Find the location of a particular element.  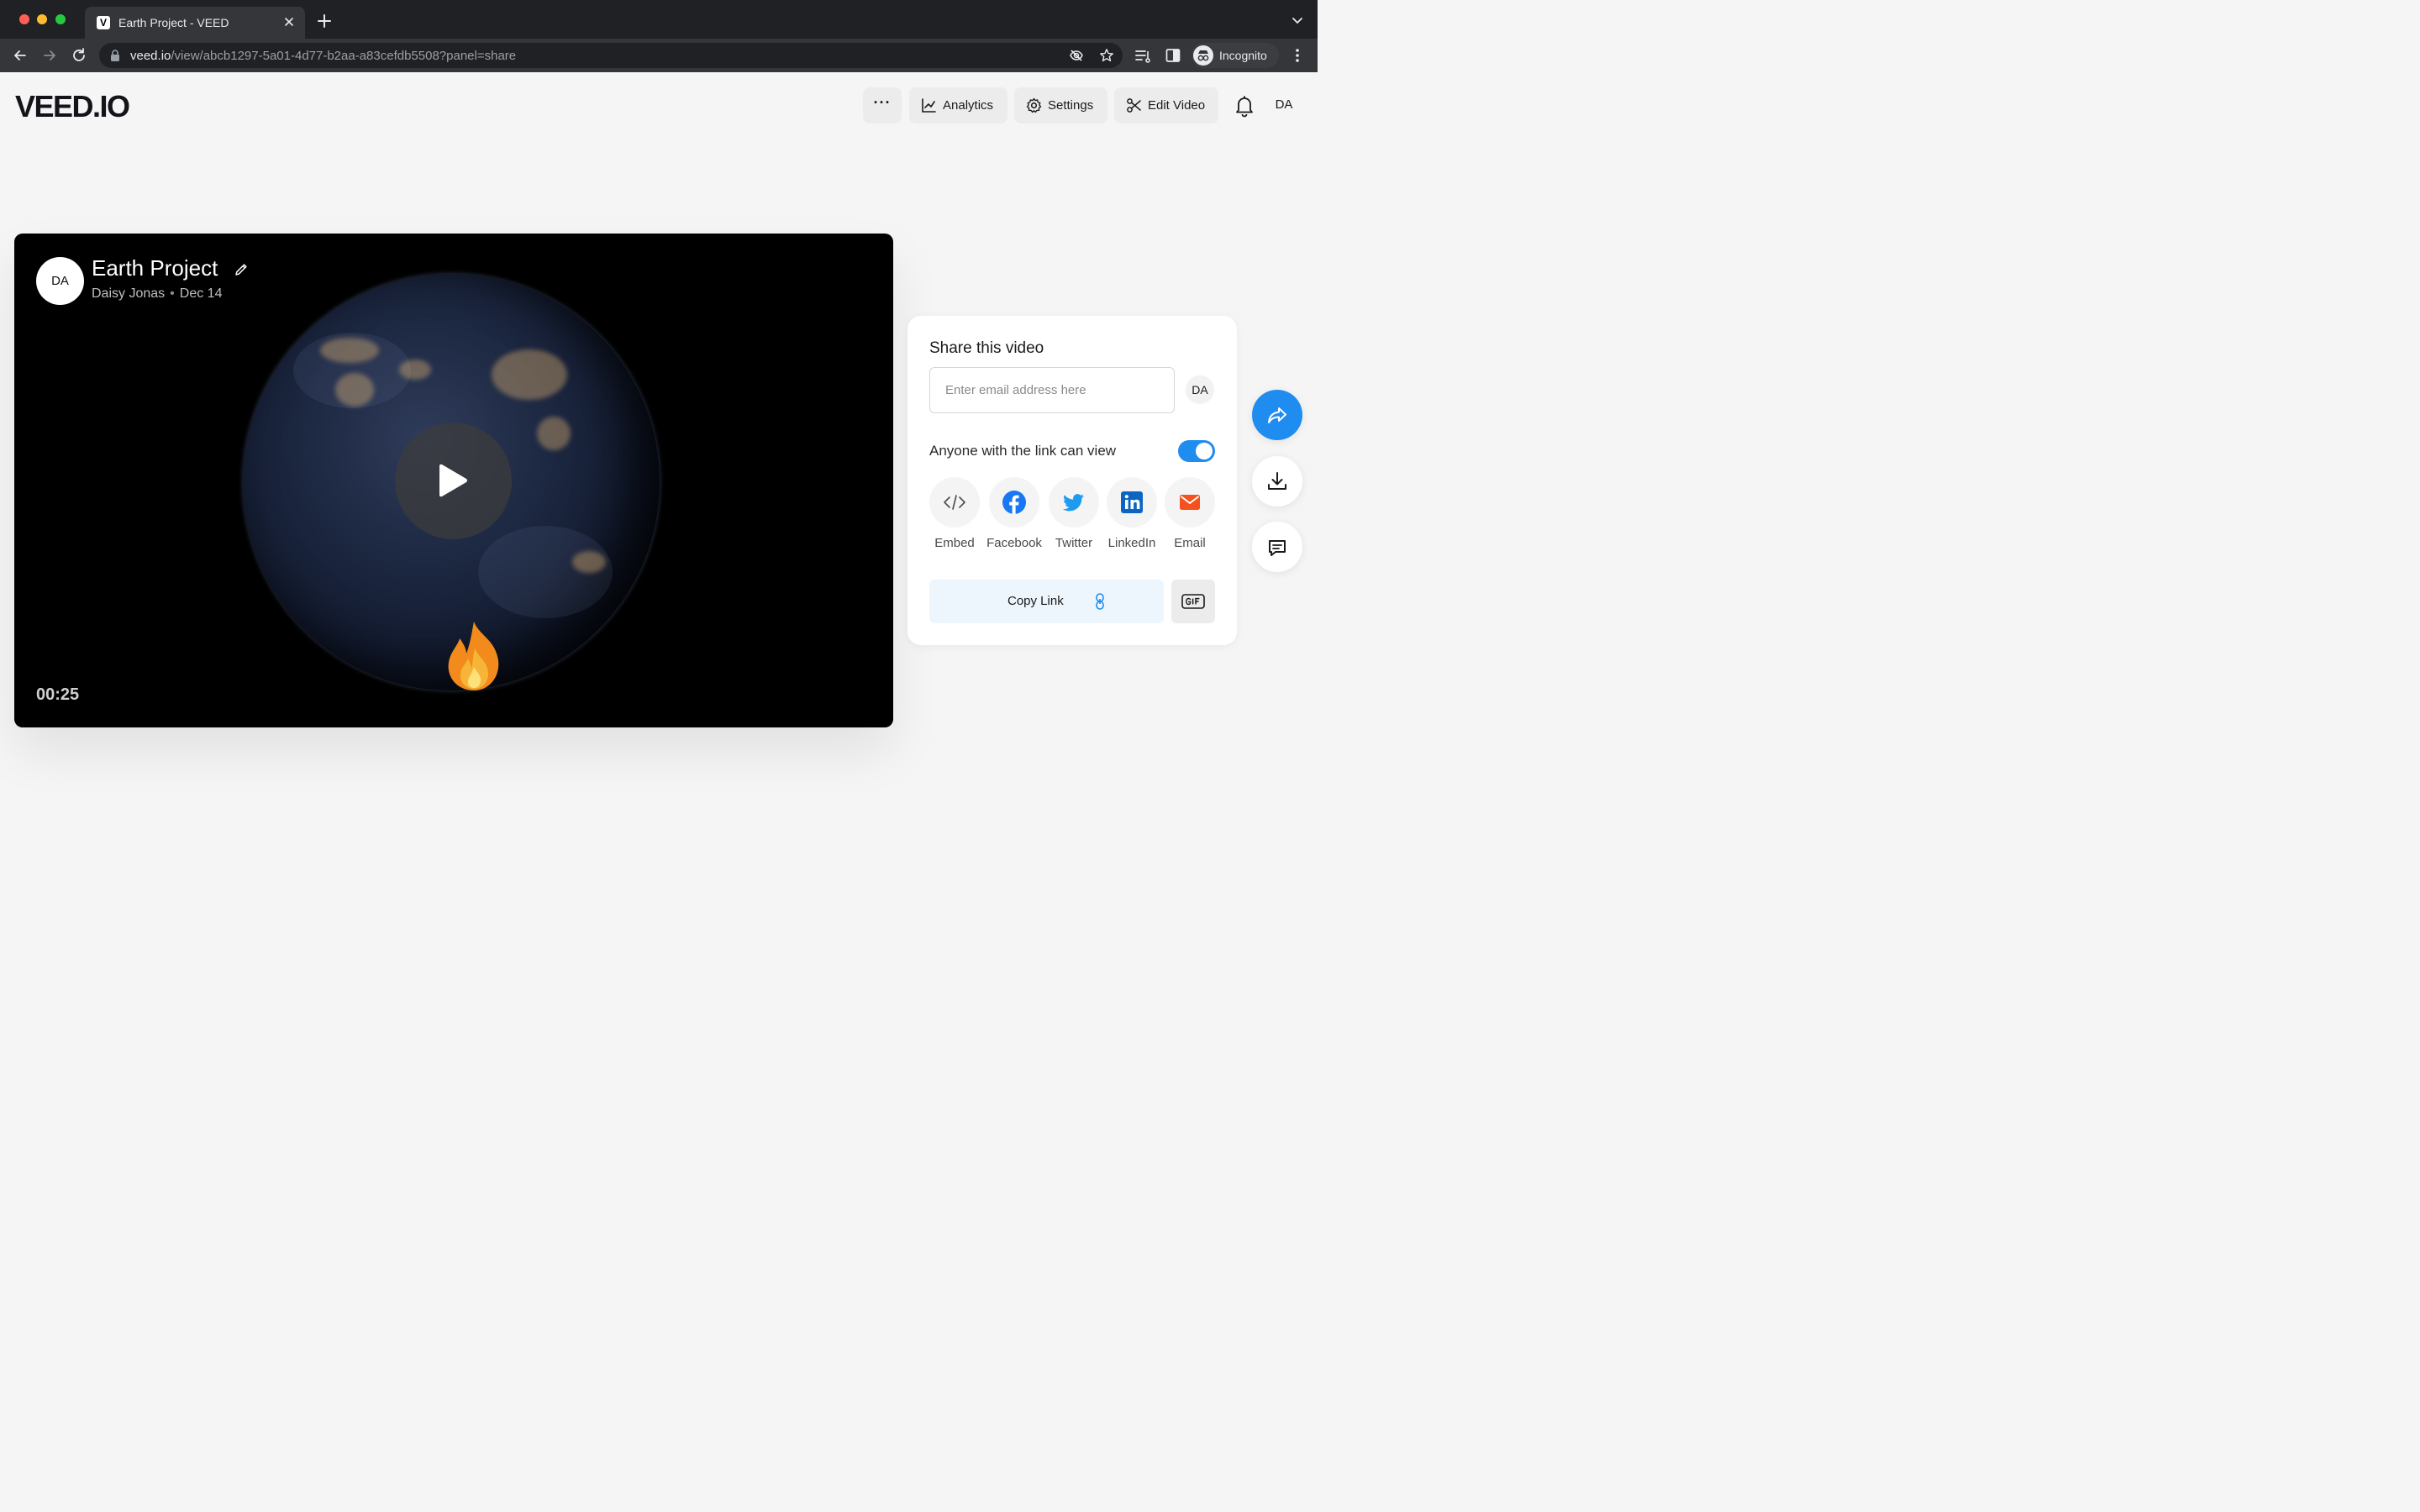

share-facebook-circle is located at coordinates (1014, 502).